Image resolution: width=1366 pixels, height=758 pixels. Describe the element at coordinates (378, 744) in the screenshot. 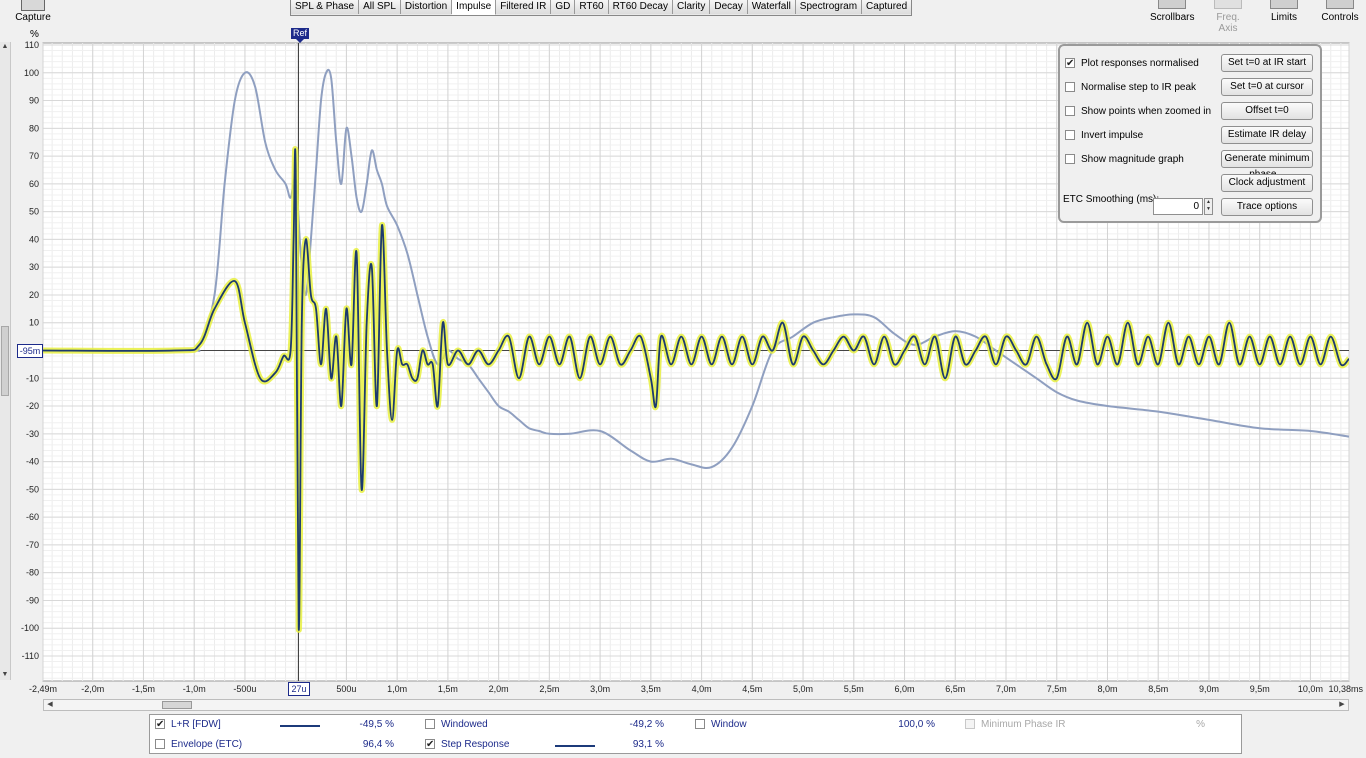

I see `legend-value: 96,4 %` at that location.